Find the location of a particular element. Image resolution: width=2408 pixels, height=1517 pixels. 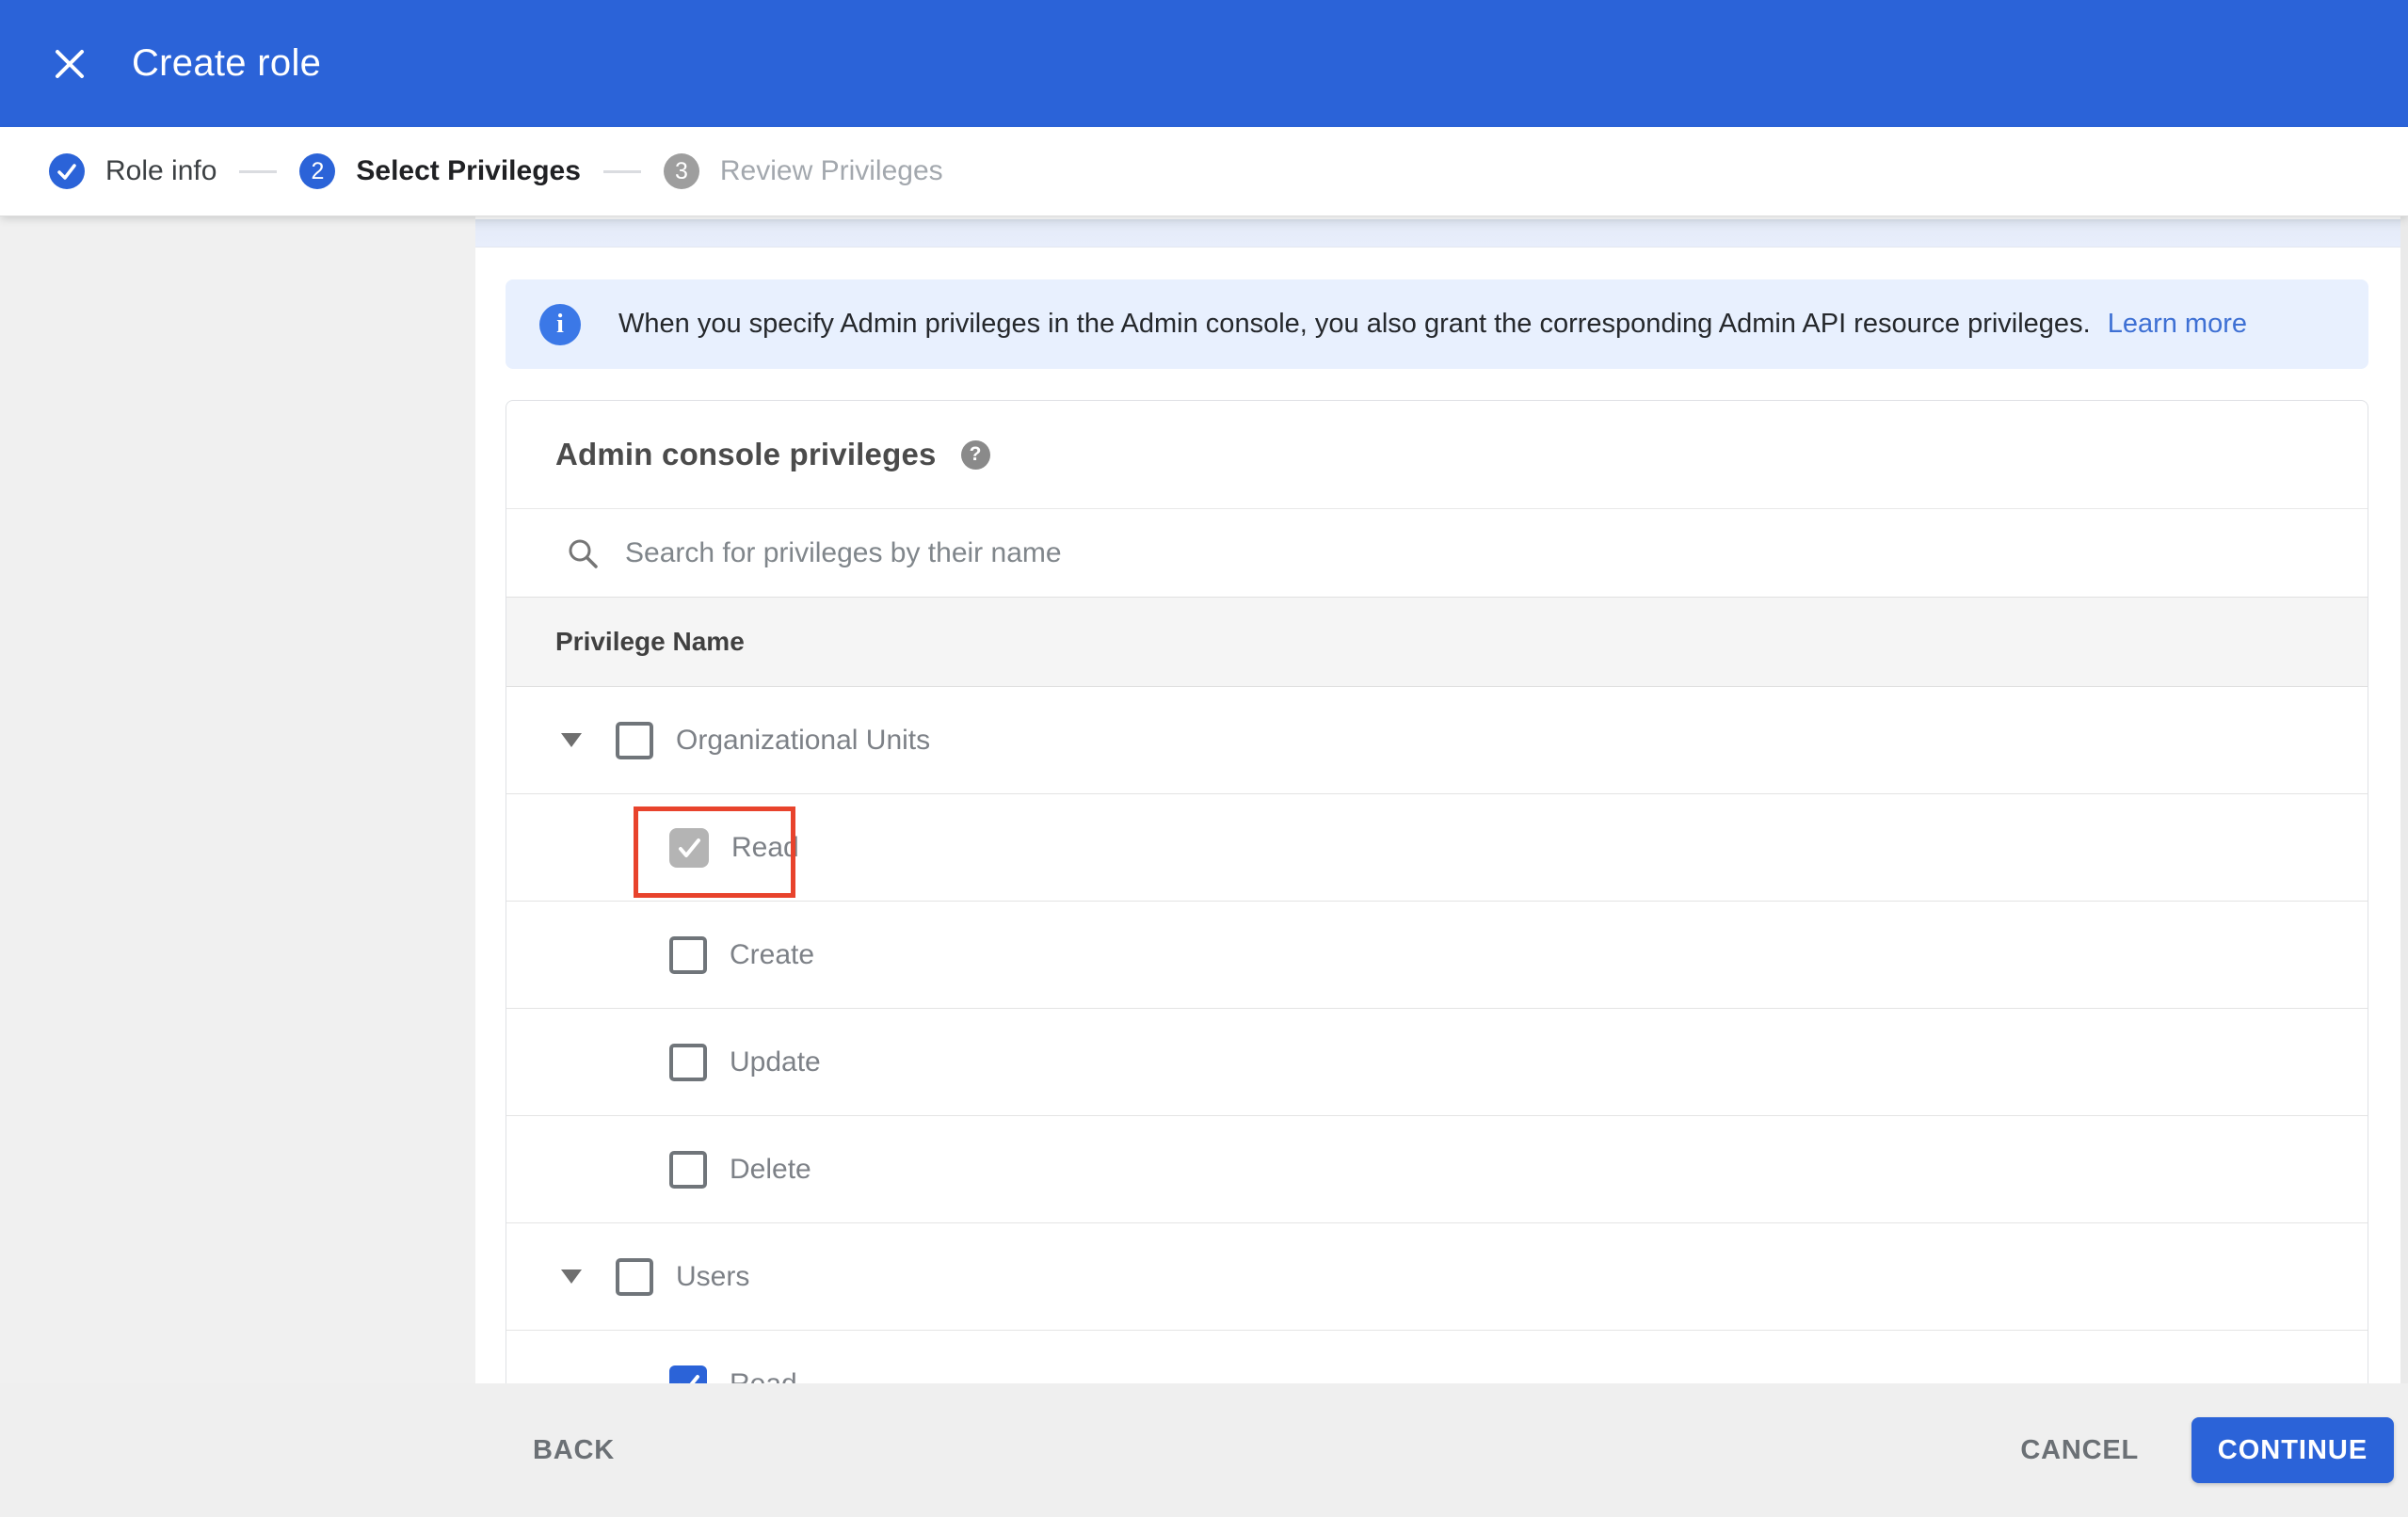

cancel-button: CANCEL is located at coordinates (2079, 1450).